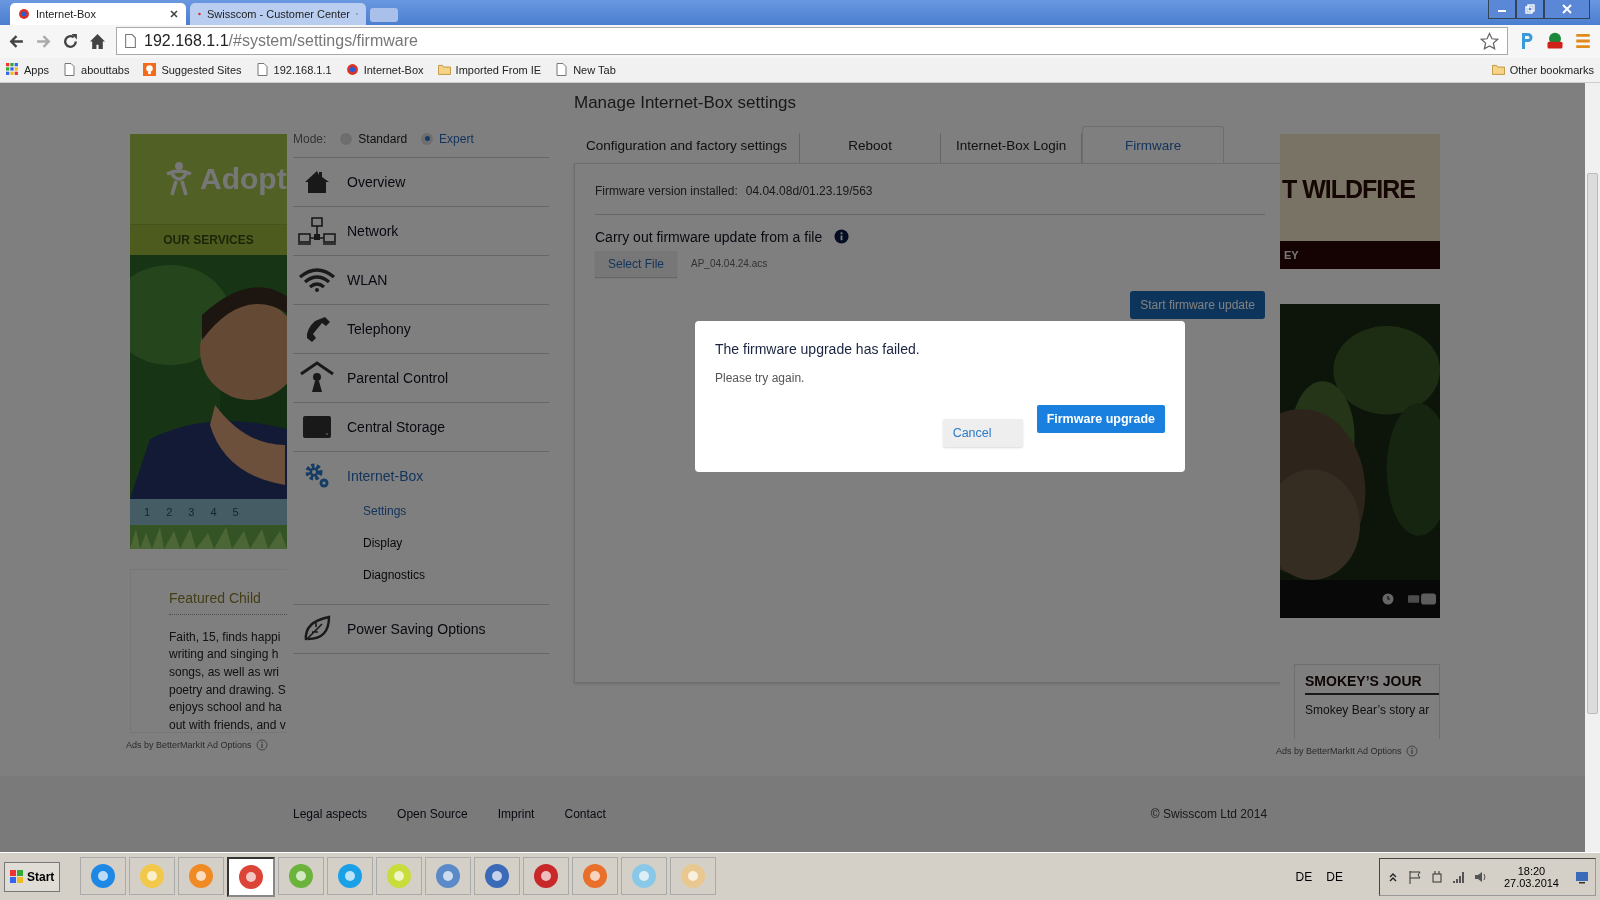  I want to click on upgrade-button: Firmware upgrade, so click(1100, 418).